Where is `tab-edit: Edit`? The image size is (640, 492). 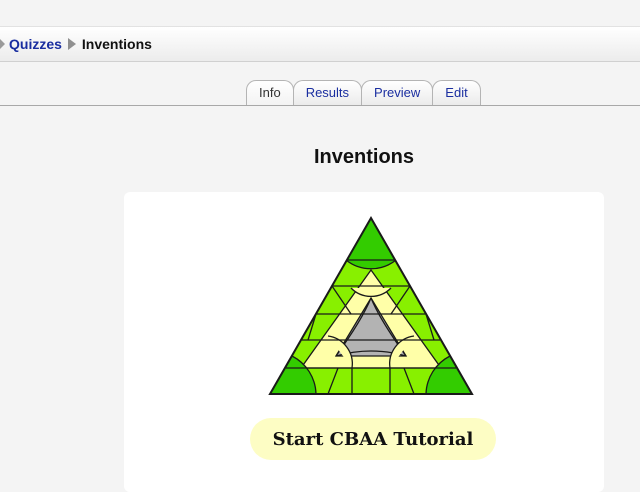 tab-edit: Edit is located at coordinates (456, 92).